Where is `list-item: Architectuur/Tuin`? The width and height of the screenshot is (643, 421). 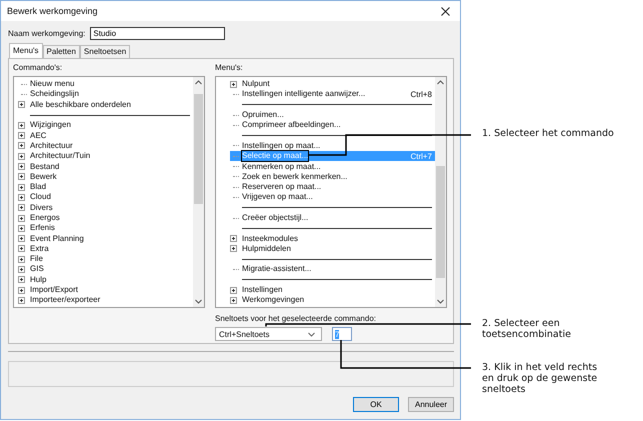
list-item: Architectuur/Tuin is located at coordinates (60, 156).